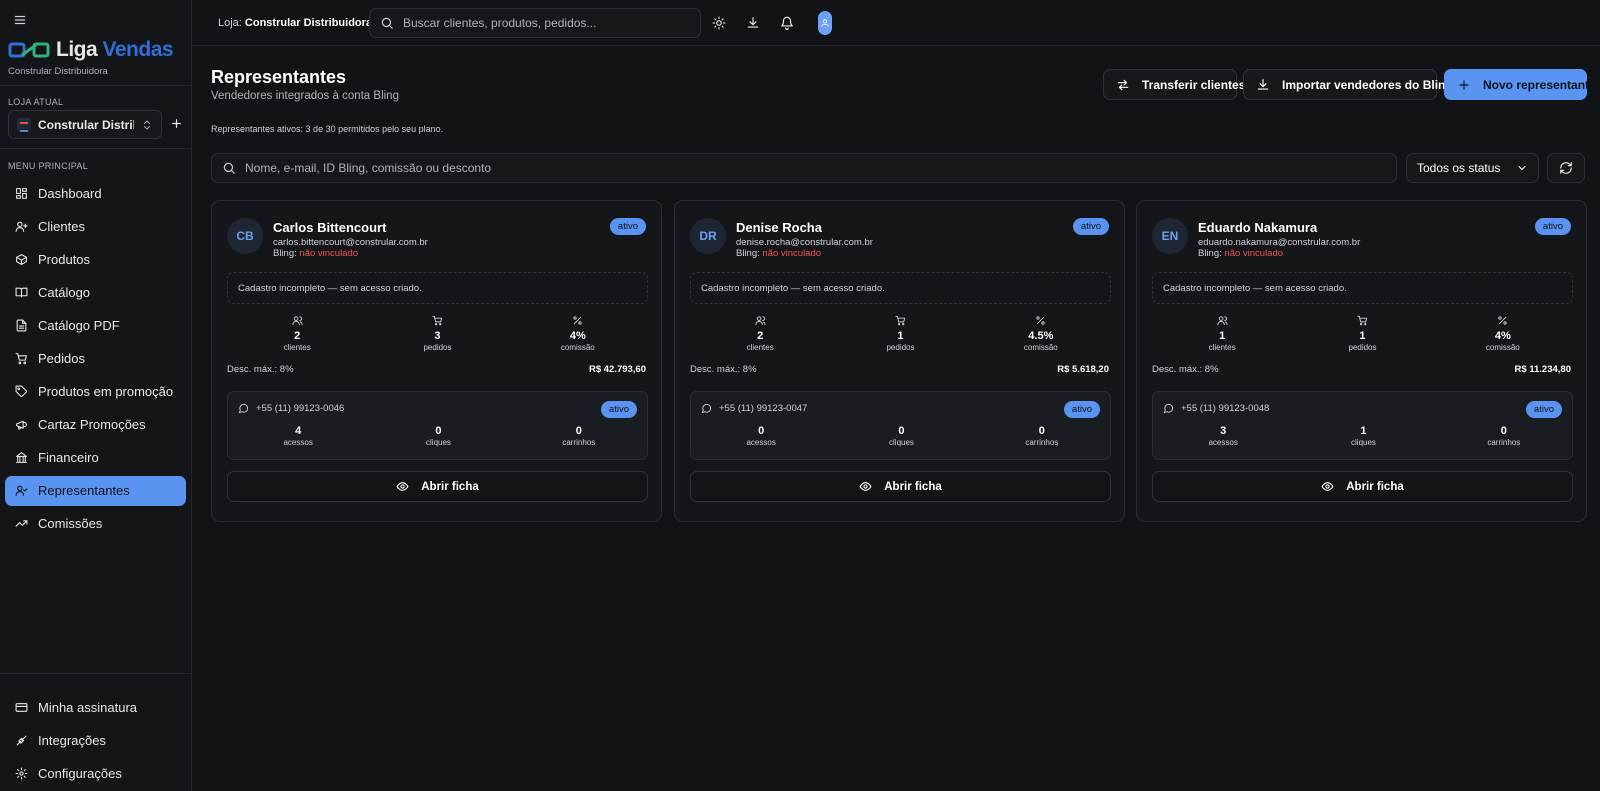 The image size is (1600, 791). What do you see at coordinates (577, 347) in the screenshot?
I see `stat-label: comissão` at bounding box center [577, 347].